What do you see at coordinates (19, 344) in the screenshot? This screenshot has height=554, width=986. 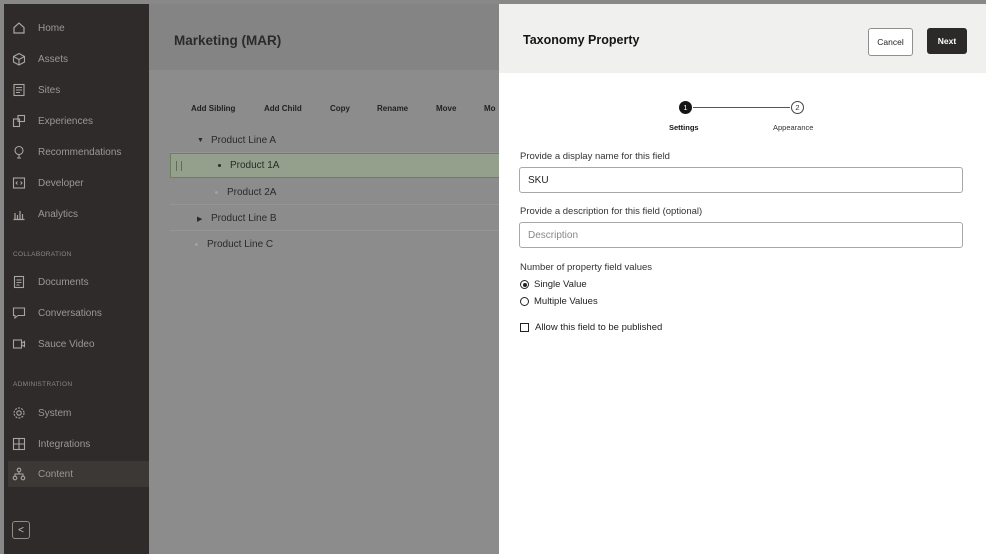 I see `video-icon` at bounding box center [19, 344].